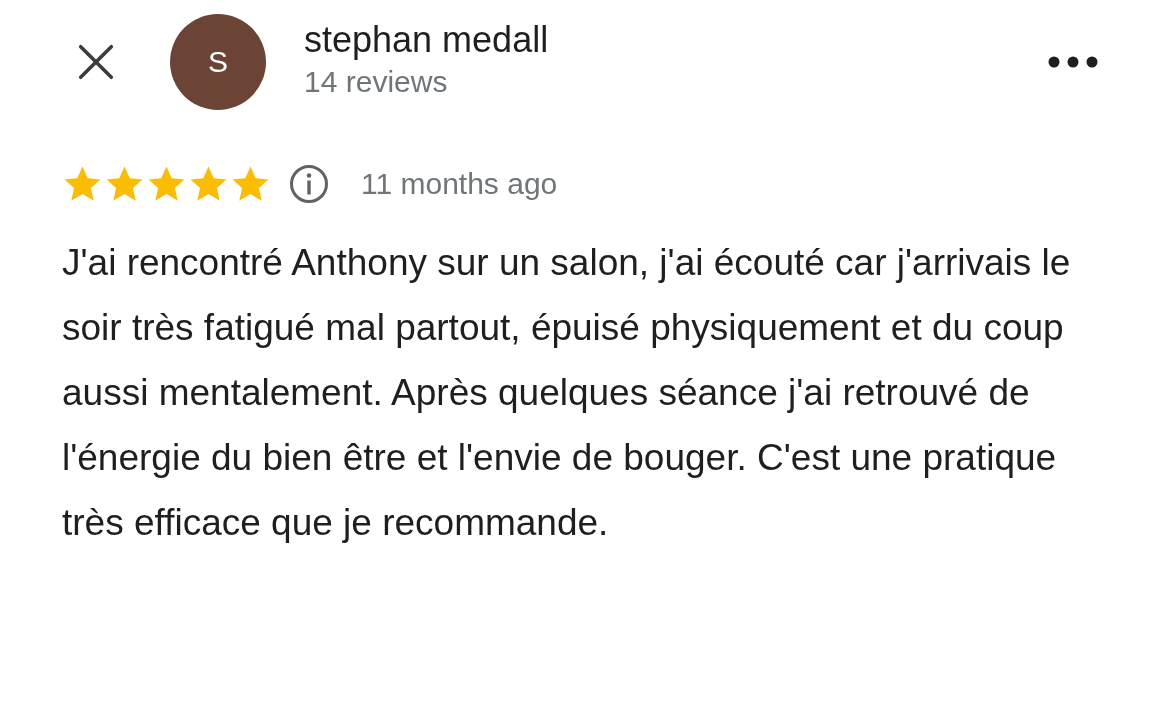  What do you see at coordinates (309, 184) in the screenshot?
I see `info-icon` at bounding box center [309, 184].